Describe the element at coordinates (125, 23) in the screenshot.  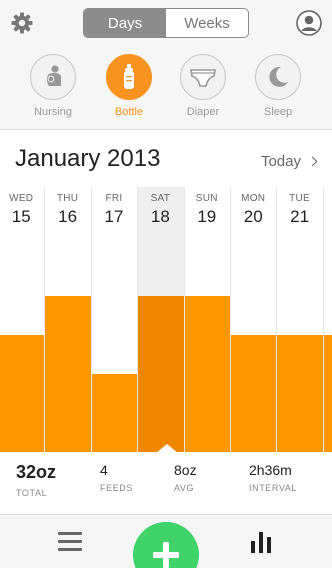
I see `tab-days: Days` at that location.